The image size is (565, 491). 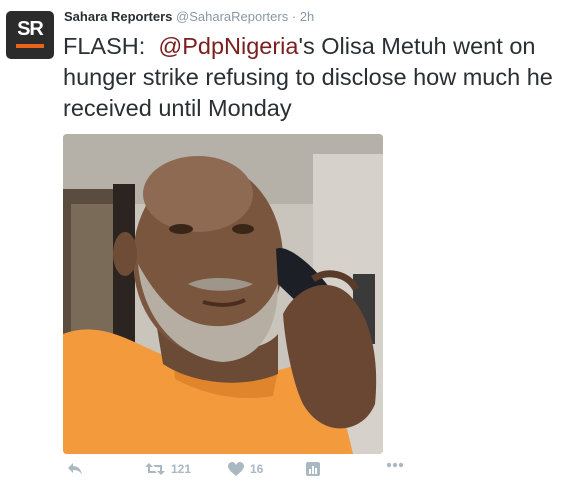 I want to click on analytics-button, so click(x=313, y=469).